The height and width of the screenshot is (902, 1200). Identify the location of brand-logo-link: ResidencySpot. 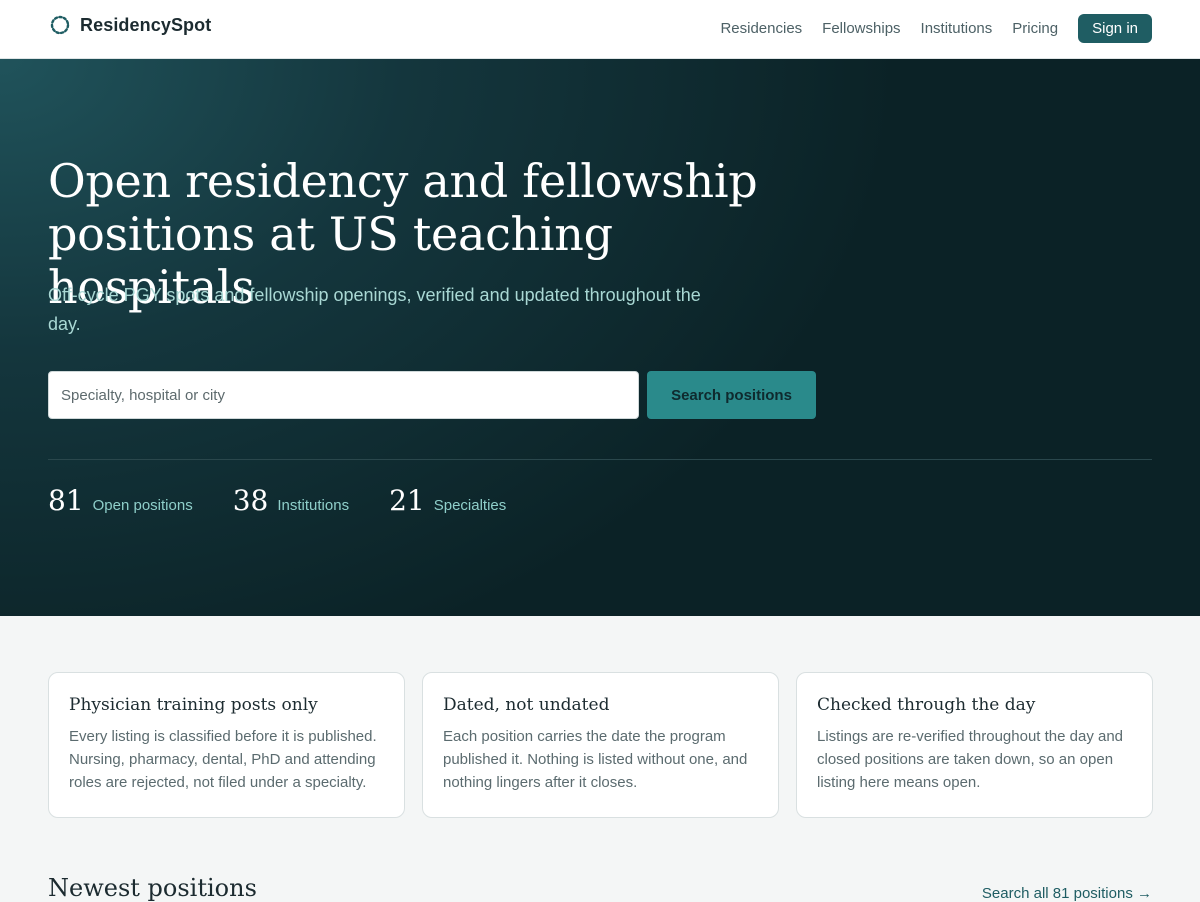
(130, 25).